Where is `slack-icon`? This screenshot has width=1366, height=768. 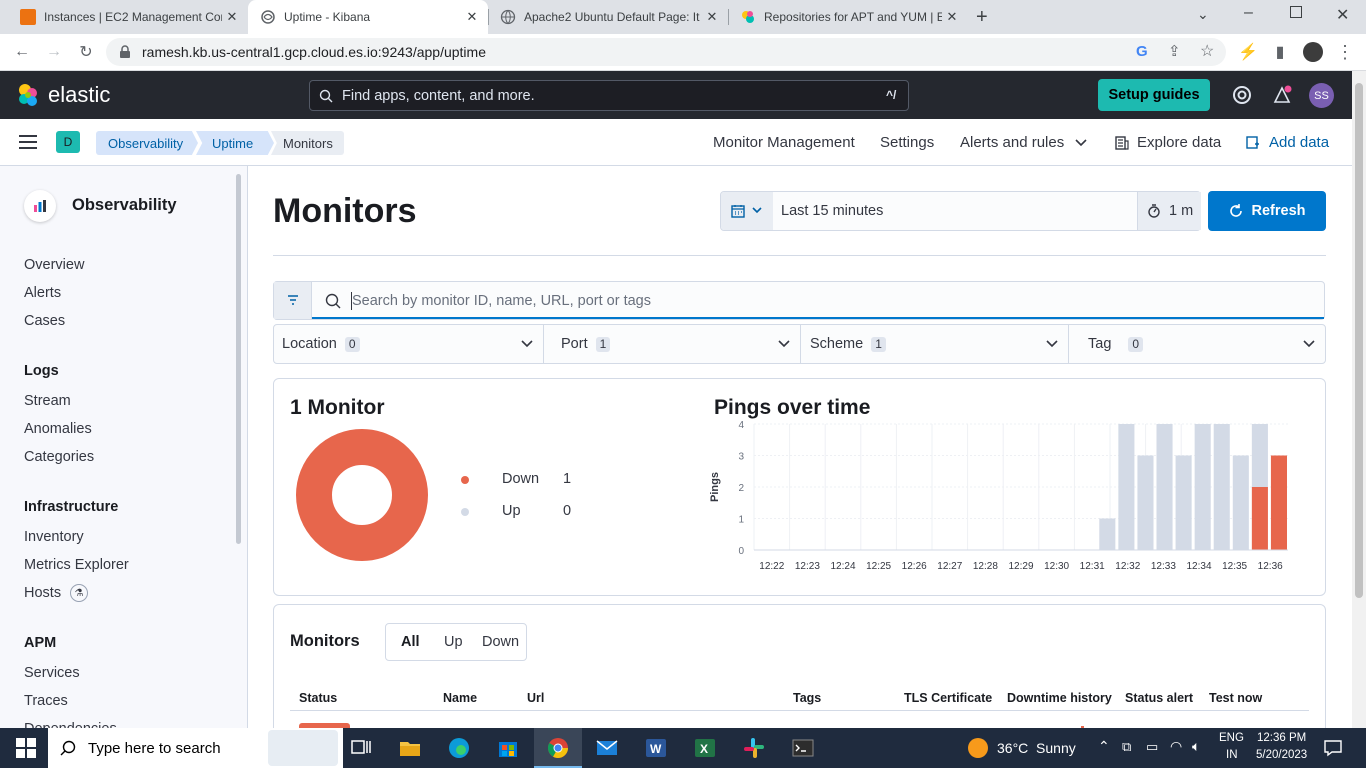
slack-icon is located at coordinates (754, 748).